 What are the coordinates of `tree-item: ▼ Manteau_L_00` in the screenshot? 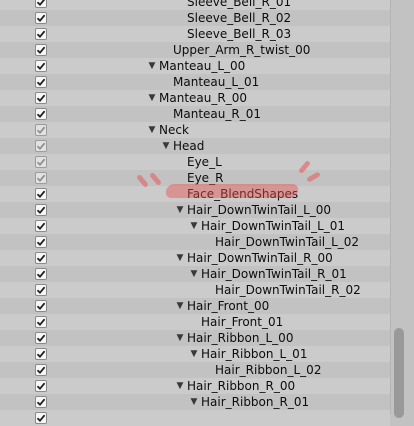 It's located at (195, 66).